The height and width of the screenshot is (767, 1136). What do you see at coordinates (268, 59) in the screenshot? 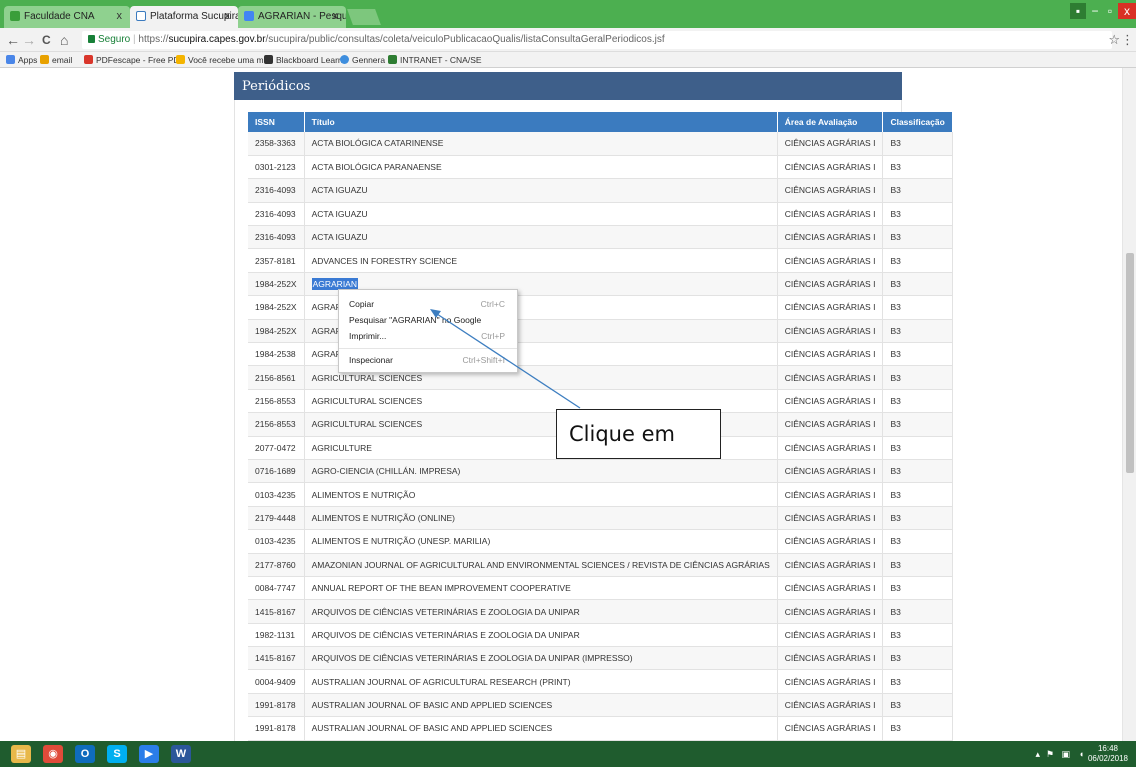
I see `blackboard-icon` at bounding box center [268, 59].